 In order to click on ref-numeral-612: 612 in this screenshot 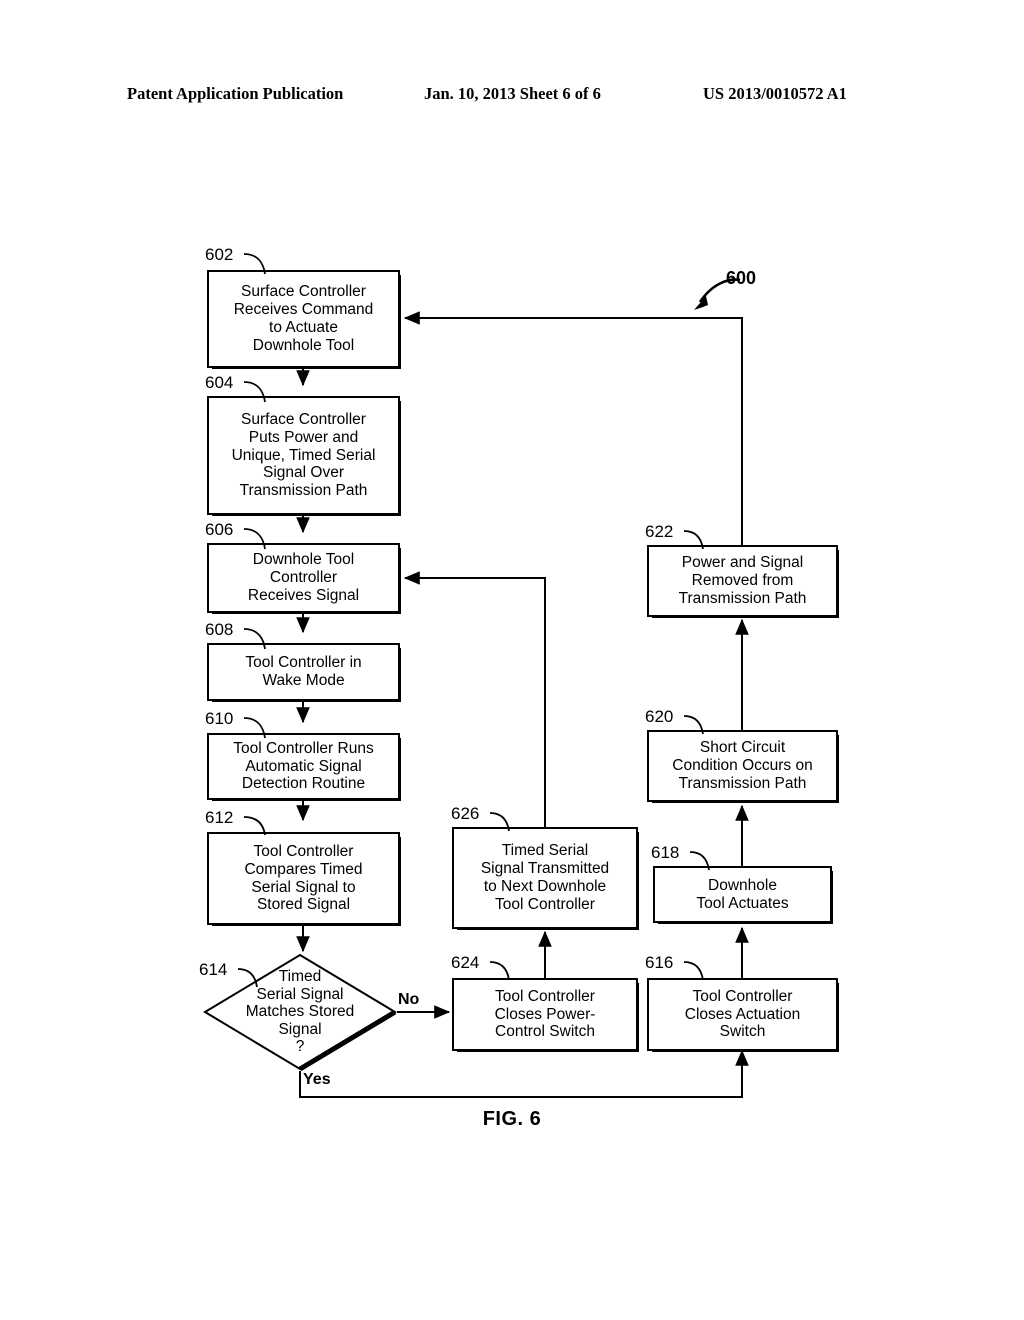, I will do `click(219, 817)`.